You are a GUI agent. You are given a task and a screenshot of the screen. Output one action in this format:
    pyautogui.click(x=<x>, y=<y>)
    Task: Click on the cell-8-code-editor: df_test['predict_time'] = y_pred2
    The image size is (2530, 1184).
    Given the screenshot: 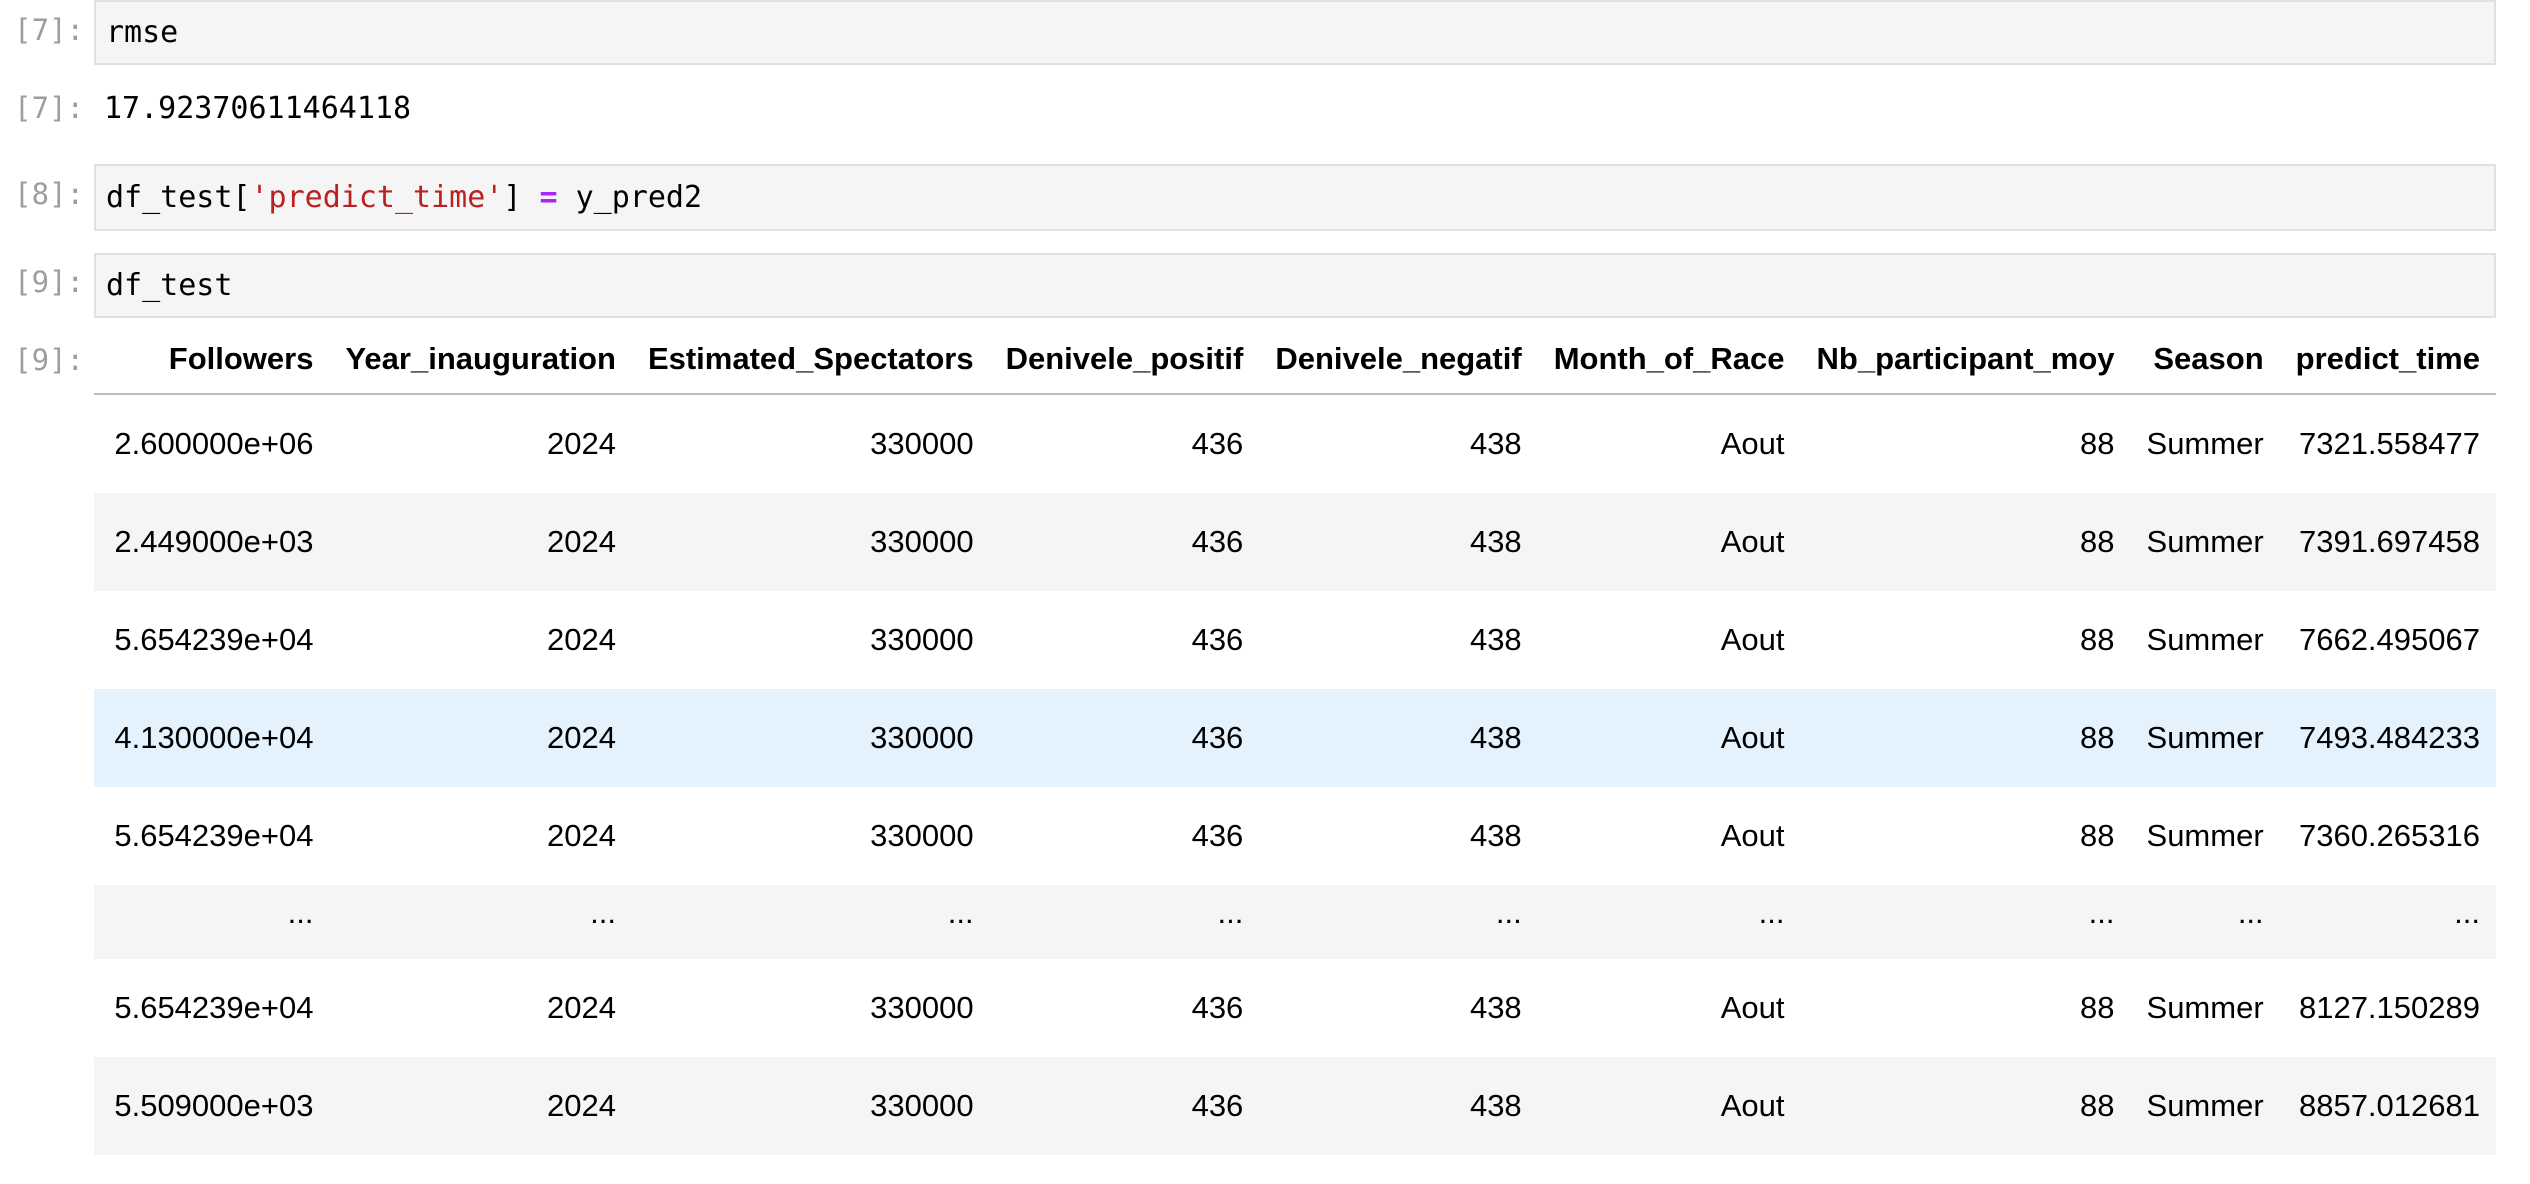 What is the action you would take?
    pyautogui.click(x=1295, y=197)
    